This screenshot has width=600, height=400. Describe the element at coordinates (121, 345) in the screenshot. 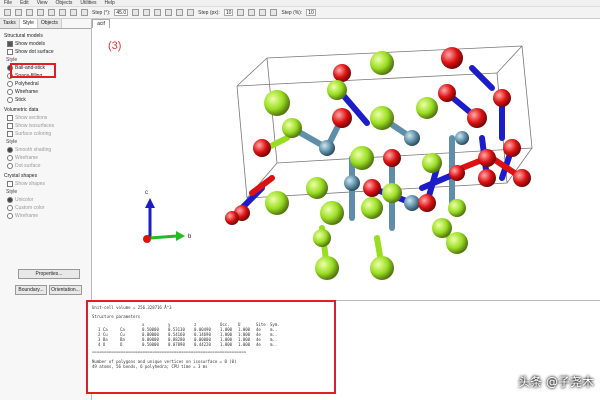

I see `table-cell: O` at that location.